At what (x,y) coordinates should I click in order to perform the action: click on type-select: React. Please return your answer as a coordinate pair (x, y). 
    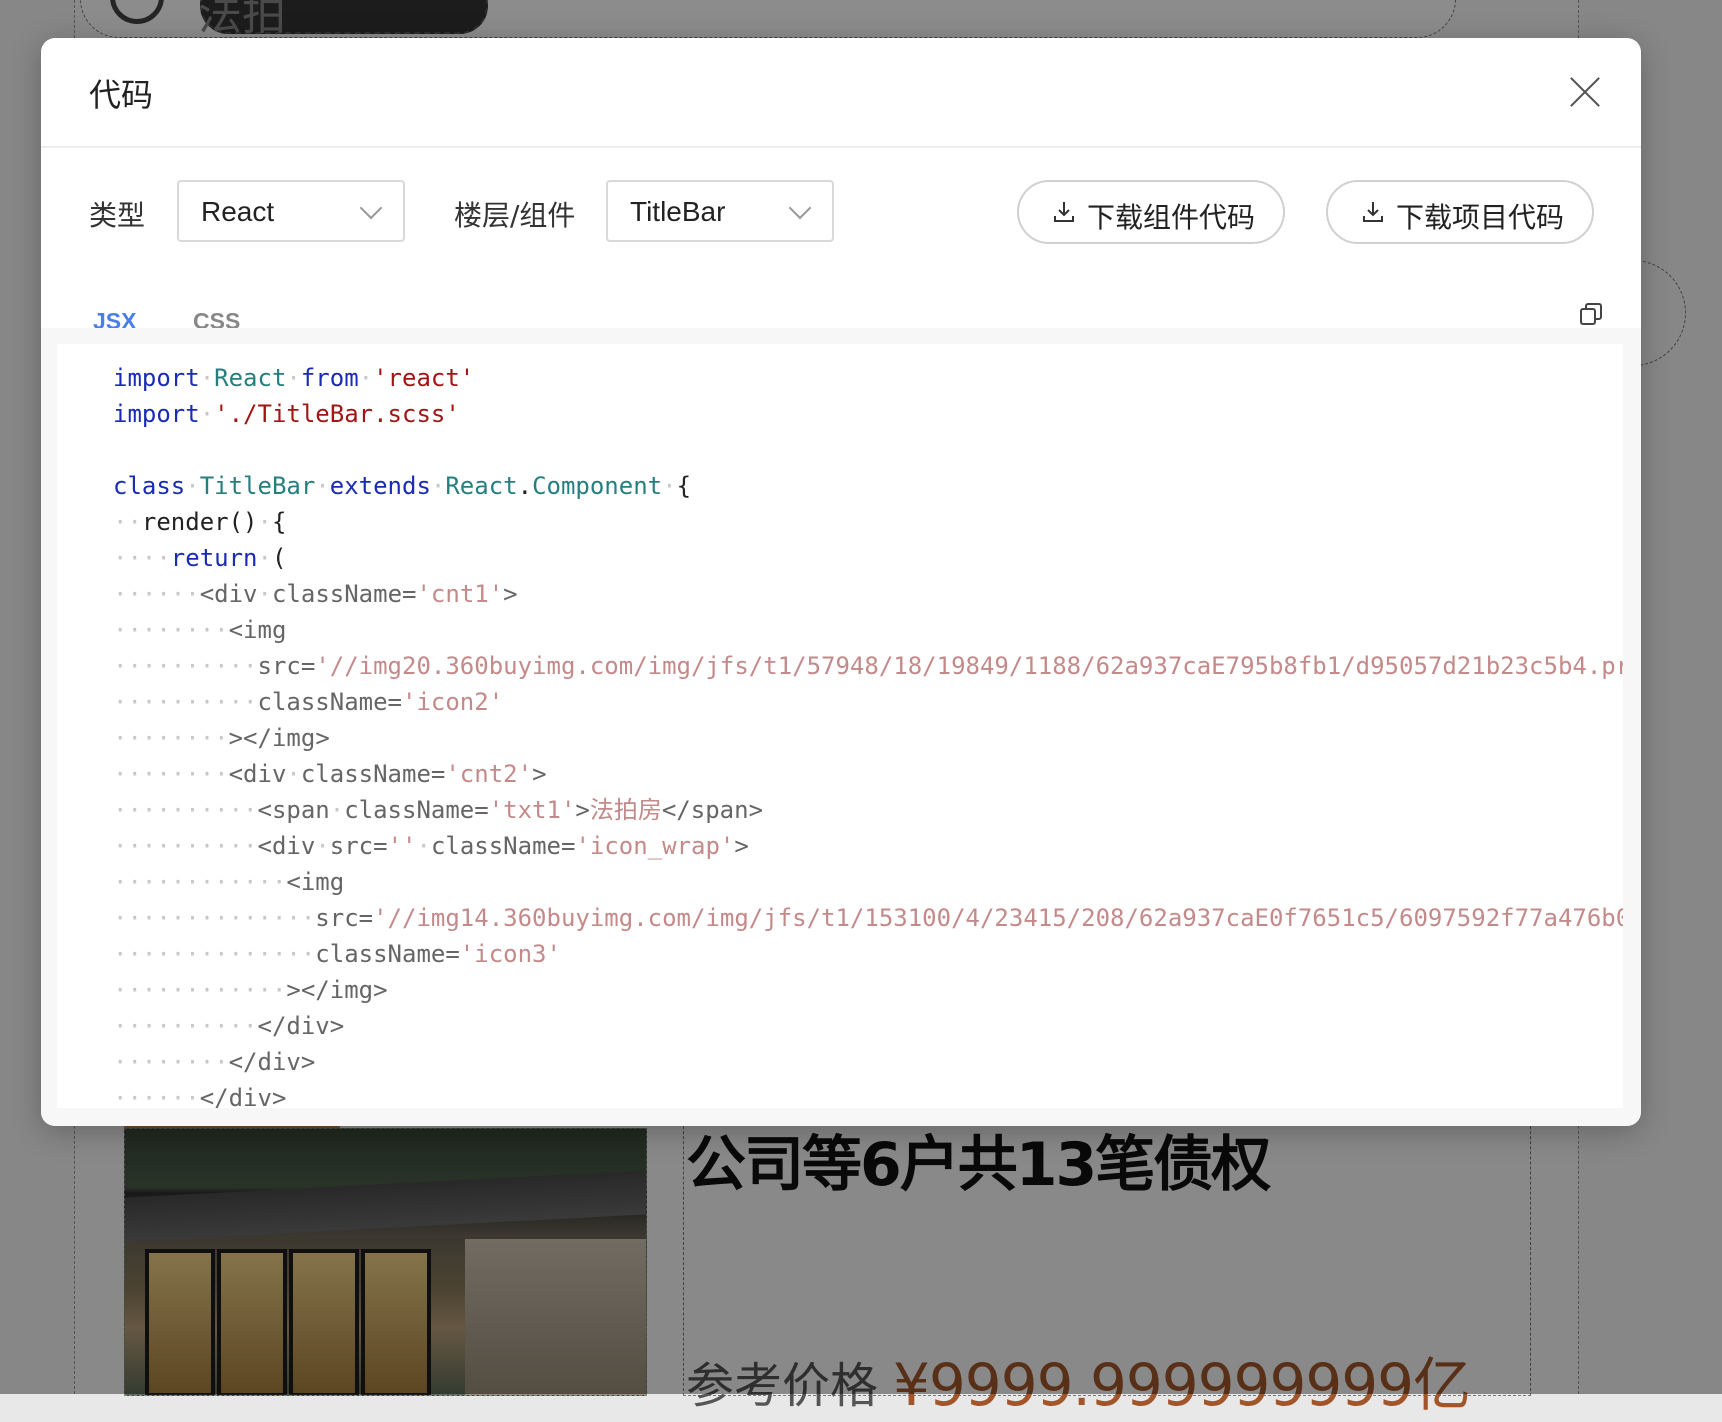
    Looking at the image, I should click on (291, 211).